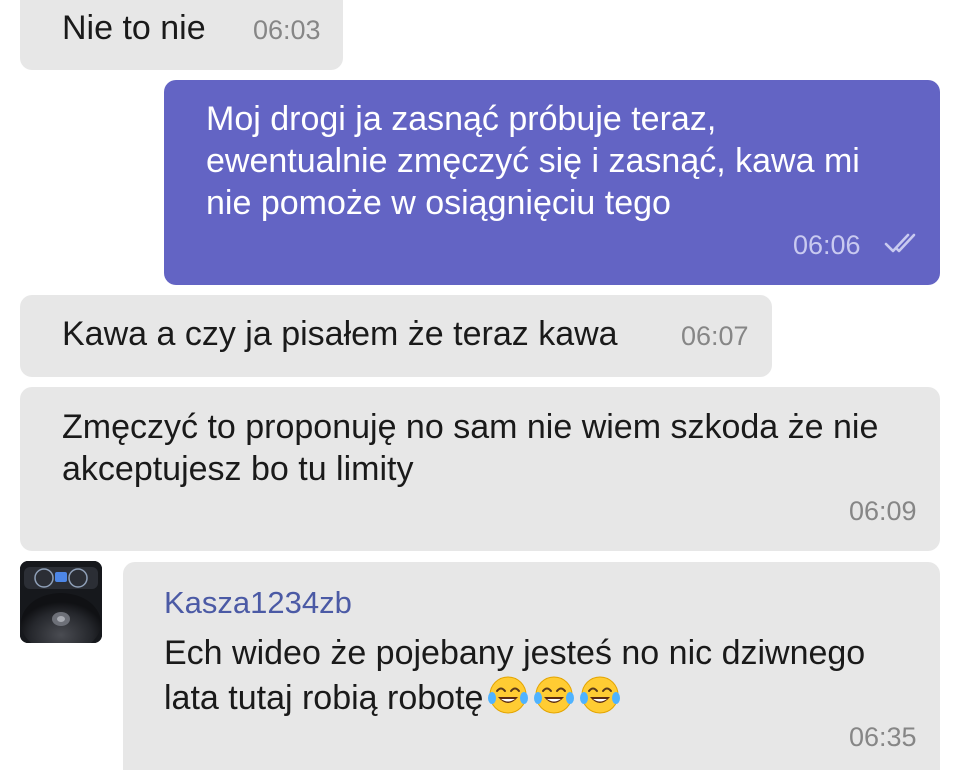 The width and height of the screenshot is (960, 770). What do you see at coordinates (827, 245) in the screenshot?
I see `message-timestamp: 06:06` at bounding box center [827, 245].